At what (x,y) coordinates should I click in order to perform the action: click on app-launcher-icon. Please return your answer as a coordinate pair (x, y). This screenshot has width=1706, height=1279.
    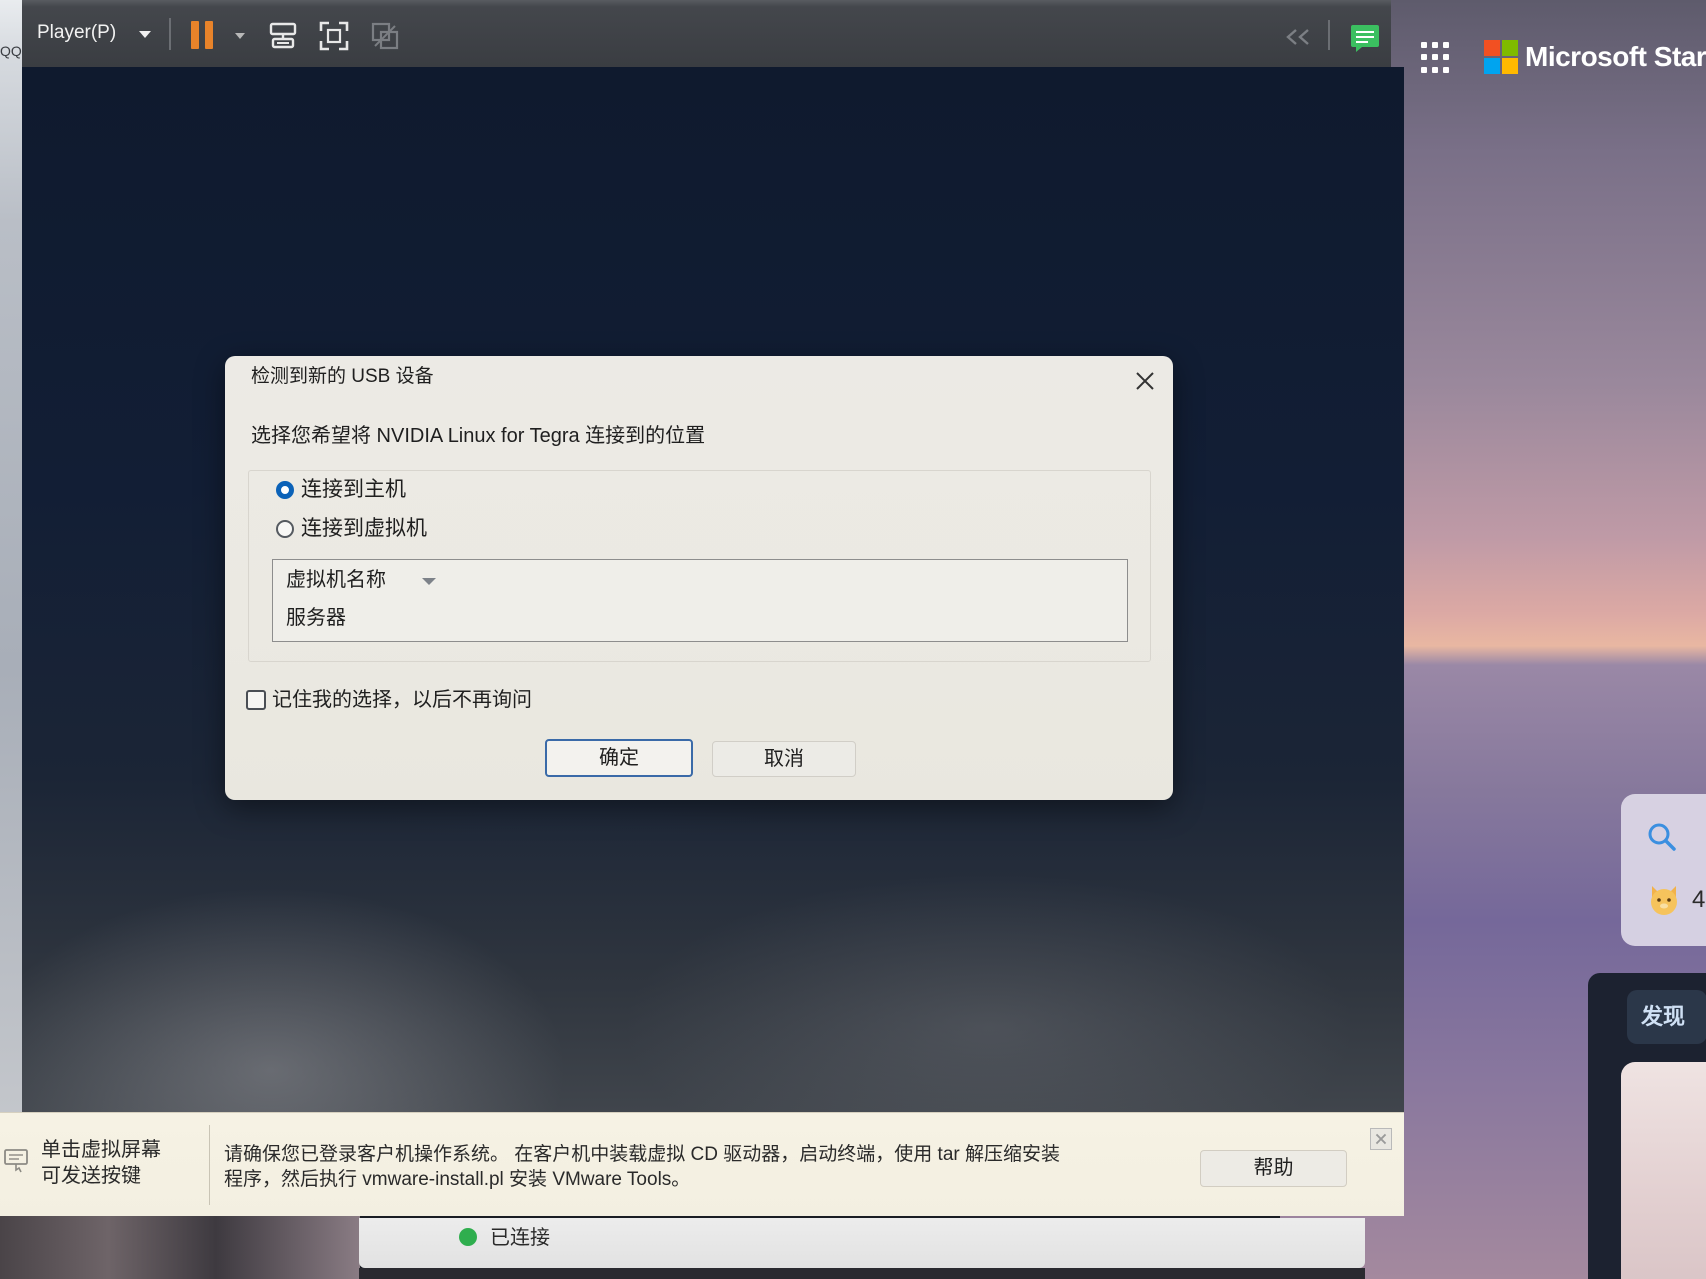
    Looking at the image, I should click on (1437, 58).